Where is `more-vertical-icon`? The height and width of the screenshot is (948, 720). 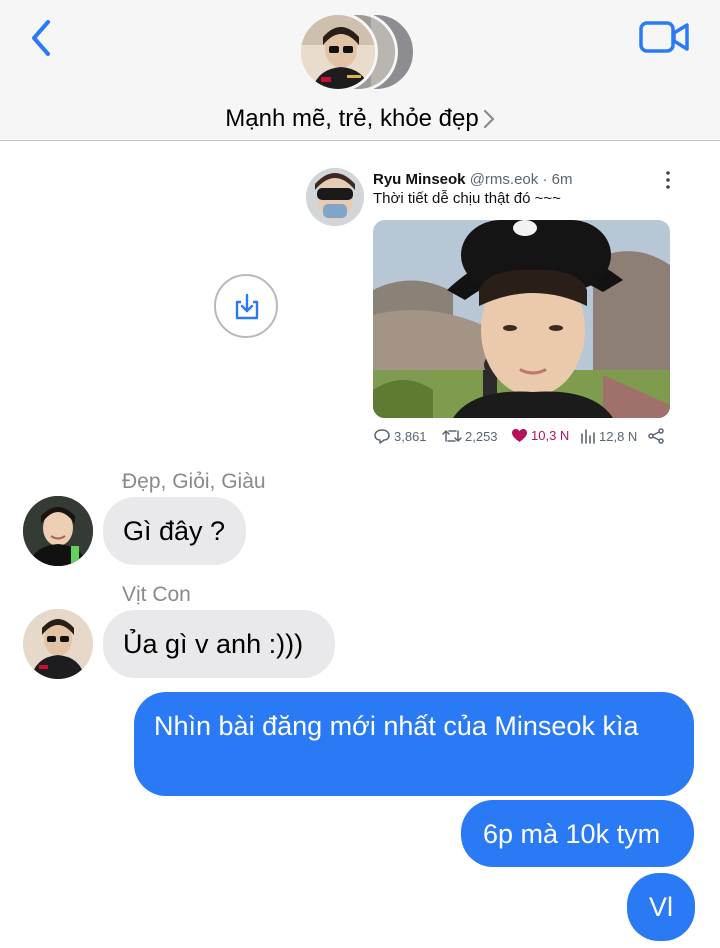
more-vertical-icon is located at coordinates (668, 180).